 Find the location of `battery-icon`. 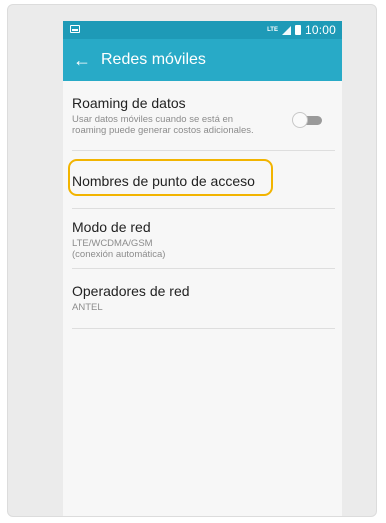

battery-icon is located at coordinates (297, 30).